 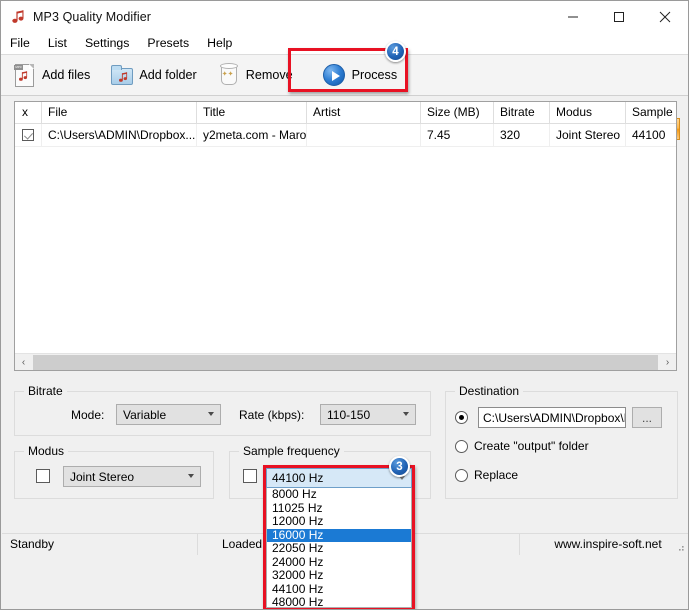 I want to click on remove-button: ✦✦ Remove, so click(x=255, y=75).